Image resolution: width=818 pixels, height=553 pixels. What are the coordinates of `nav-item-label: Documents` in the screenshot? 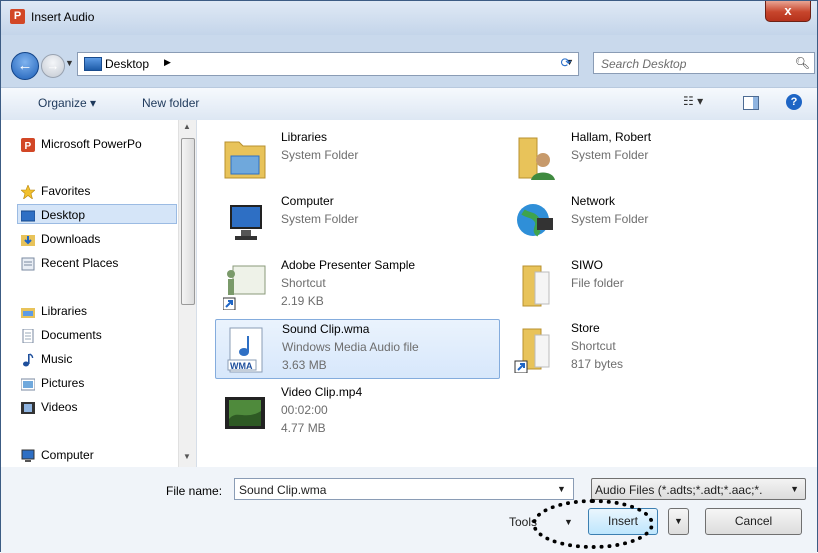 It's located at (71, 335).